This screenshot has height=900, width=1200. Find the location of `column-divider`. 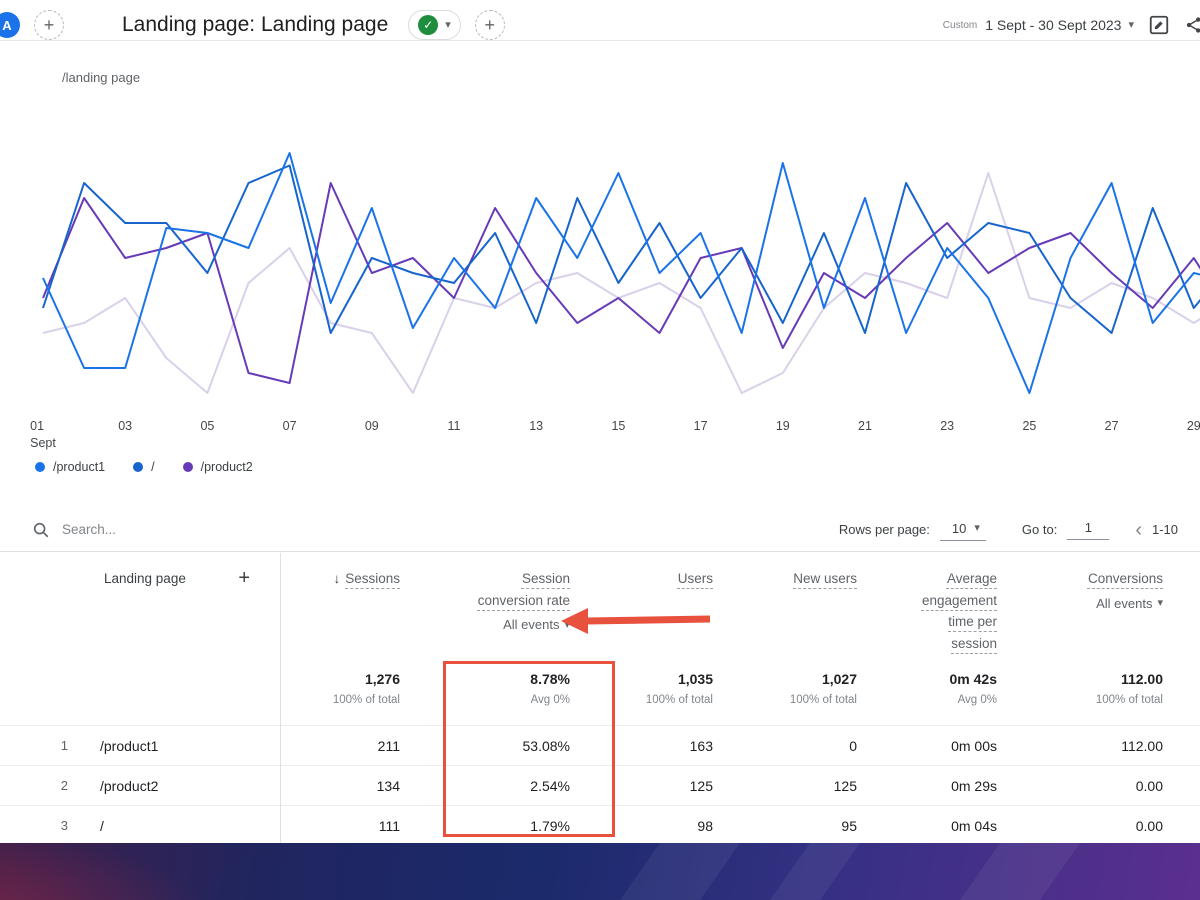

column-divider is located at coordinates (280, 700).